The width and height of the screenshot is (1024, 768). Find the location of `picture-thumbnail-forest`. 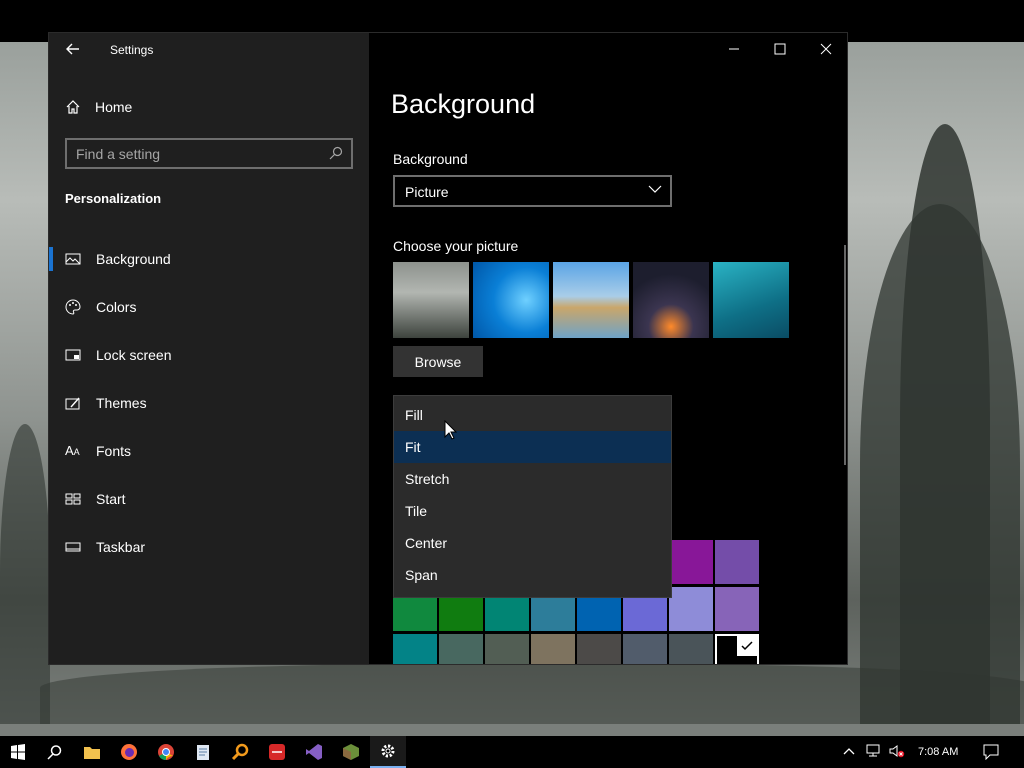

picture-thumbnail-forest is located at coordinates (431, 300).